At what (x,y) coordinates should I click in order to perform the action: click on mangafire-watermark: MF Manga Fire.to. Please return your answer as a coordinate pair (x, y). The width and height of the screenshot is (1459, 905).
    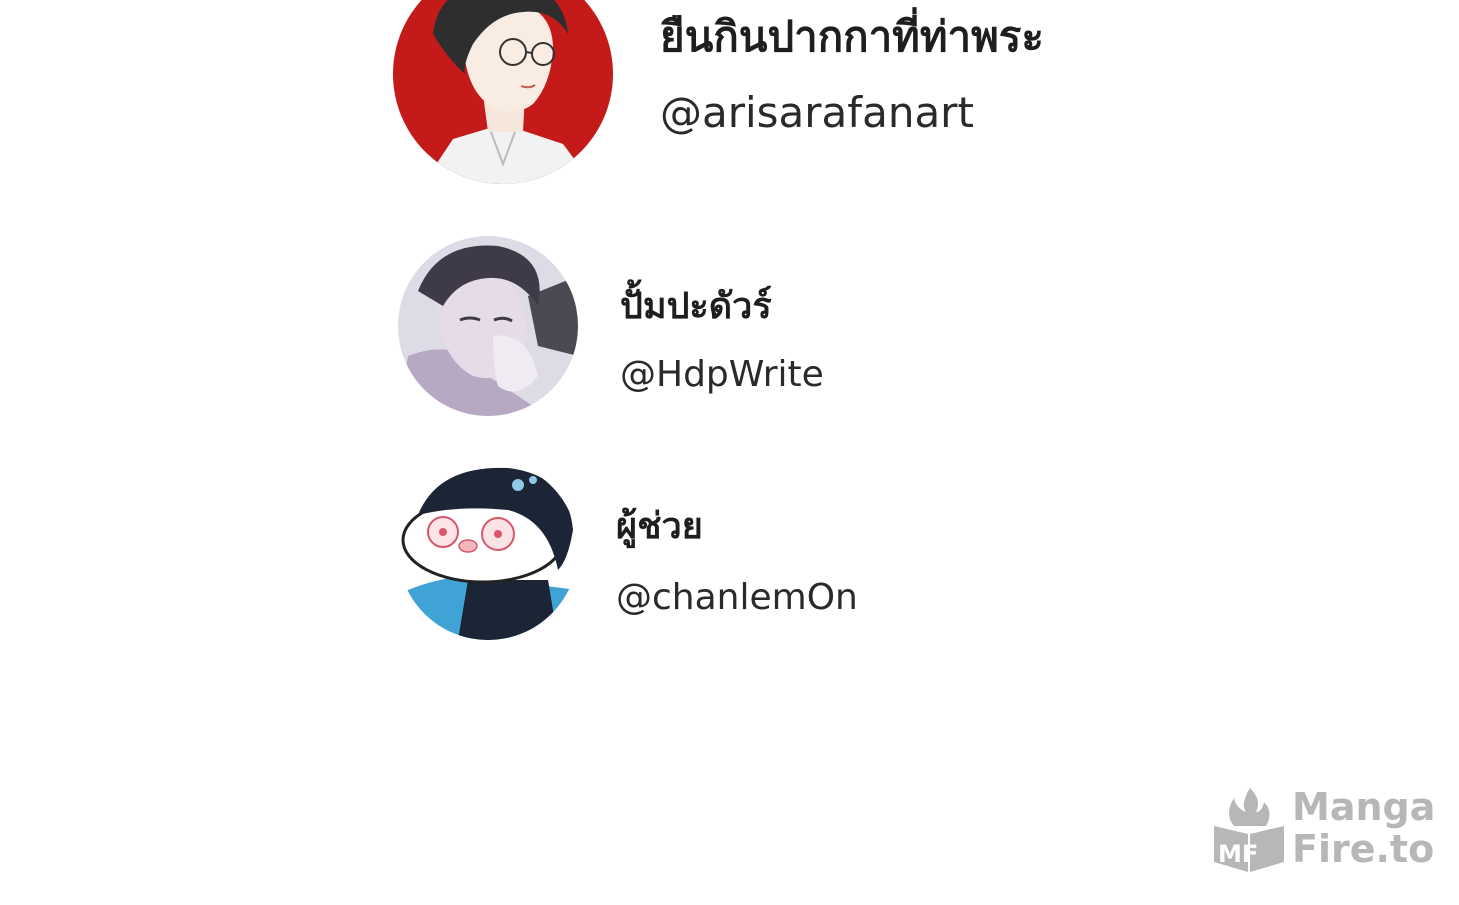
    Looking at the image, I should click on (1322, 832).